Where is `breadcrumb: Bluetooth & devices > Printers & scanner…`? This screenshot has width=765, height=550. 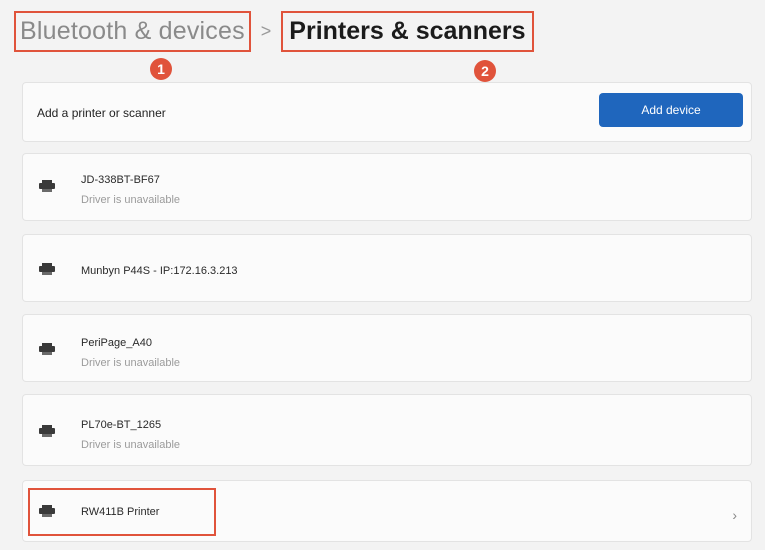 breadcrumb: Bluetooth & devices > Printers & scanner… is located at coordinates (274, 31).